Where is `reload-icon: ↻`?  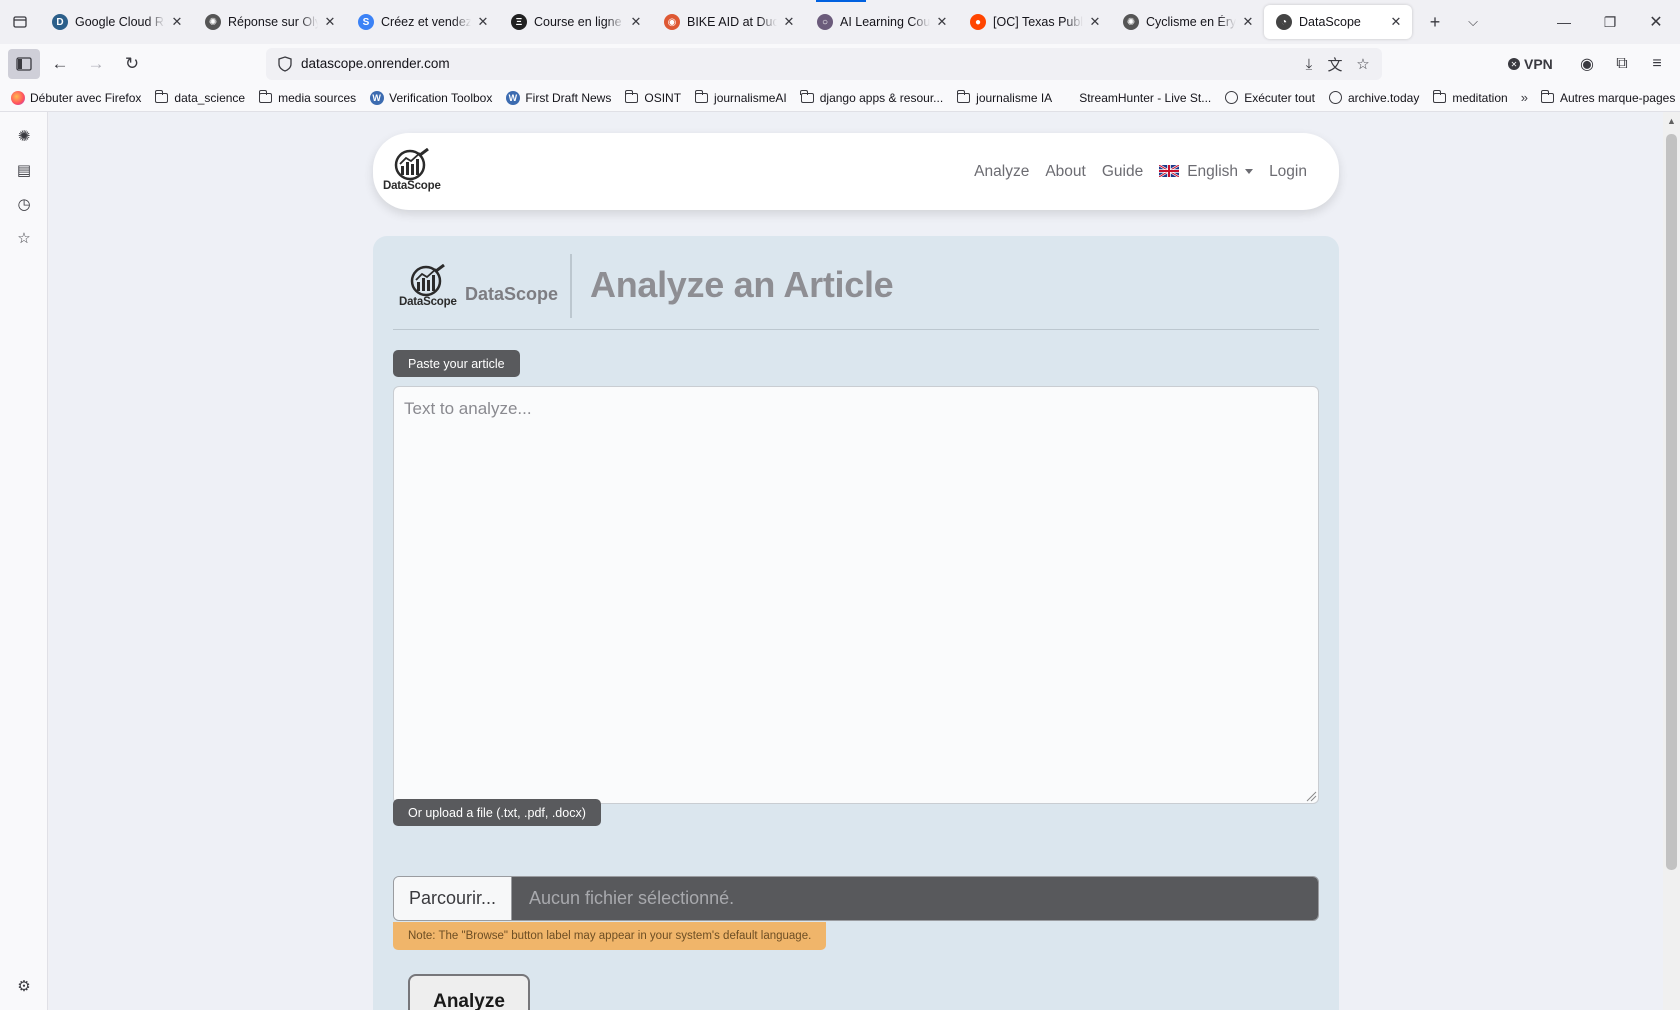
reload-icon: ↻ is located at coordinates (132, 63).